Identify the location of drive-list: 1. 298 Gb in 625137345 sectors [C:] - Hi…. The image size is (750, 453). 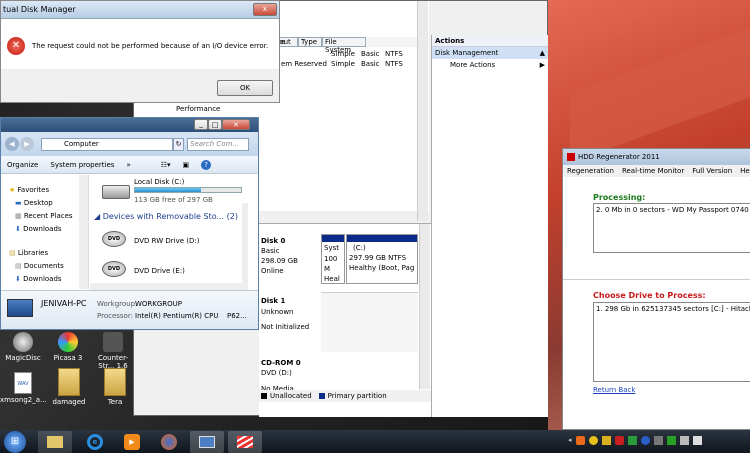
(671, 342).